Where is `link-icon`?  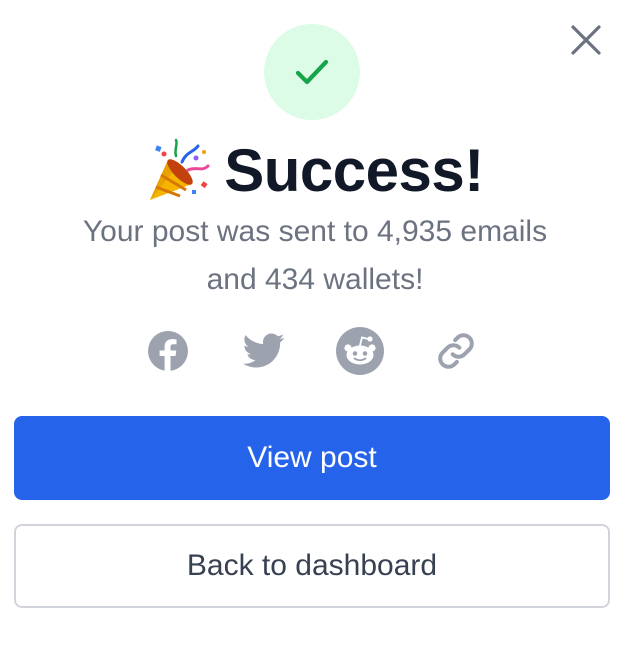 link-icon is located at coordinates (456, 351).